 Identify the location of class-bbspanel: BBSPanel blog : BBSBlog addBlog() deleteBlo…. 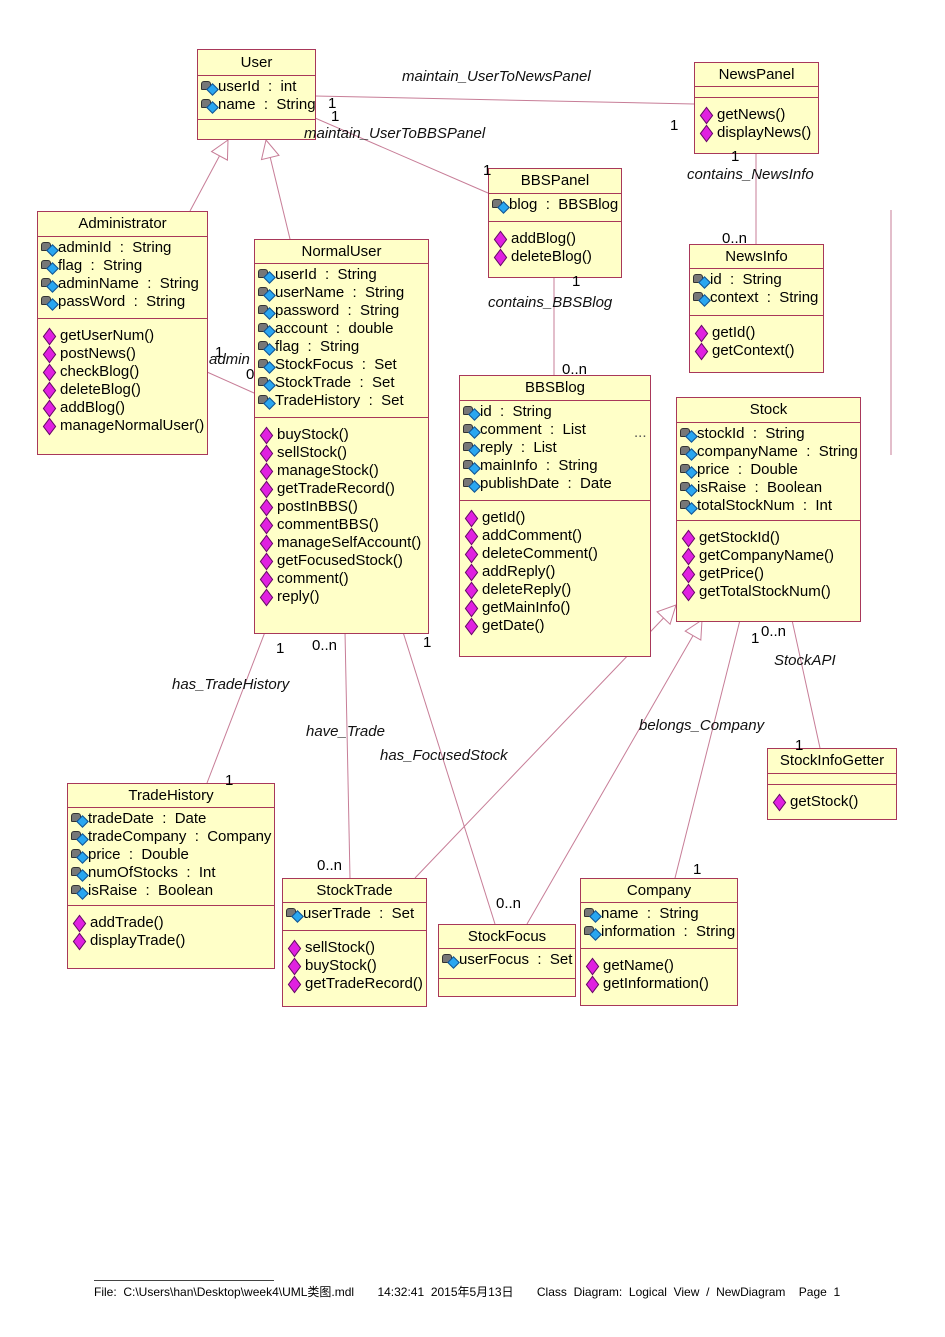
(555, 223).